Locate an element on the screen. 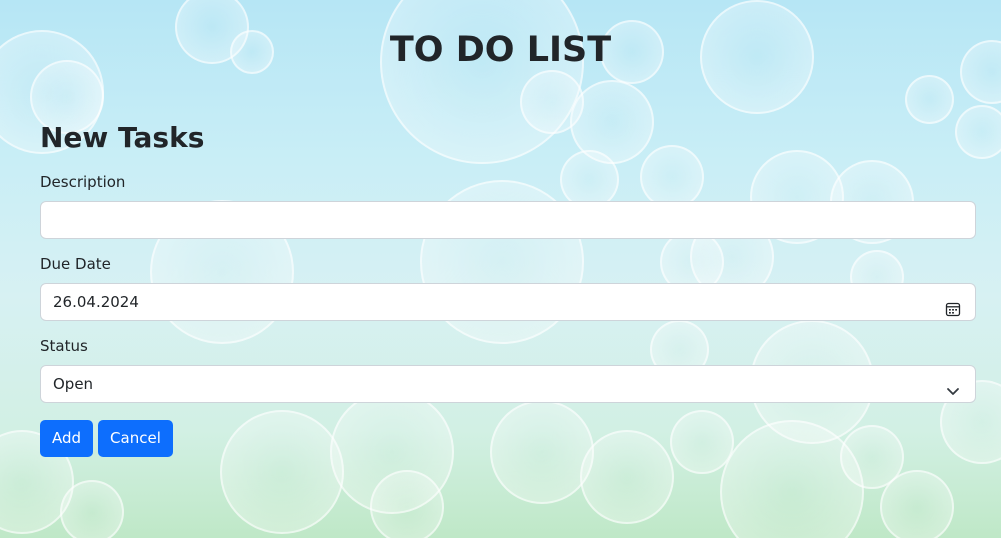 The image size is (1001, 538). status-selected-value: Open is located at coordinates (73, 384).